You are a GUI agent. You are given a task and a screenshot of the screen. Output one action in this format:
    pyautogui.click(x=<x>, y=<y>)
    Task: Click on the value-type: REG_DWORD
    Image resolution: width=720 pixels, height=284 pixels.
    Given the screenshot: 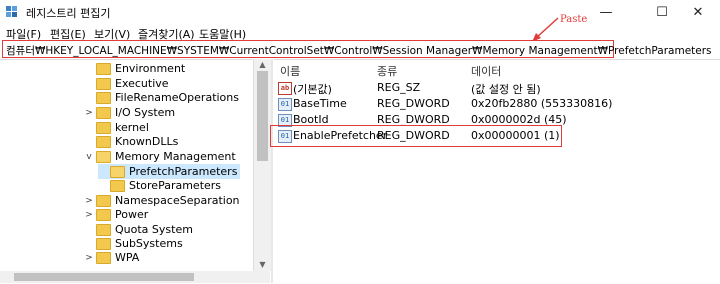 What is the action you would take?
    pyautogui.click(x=413, y=103)
    